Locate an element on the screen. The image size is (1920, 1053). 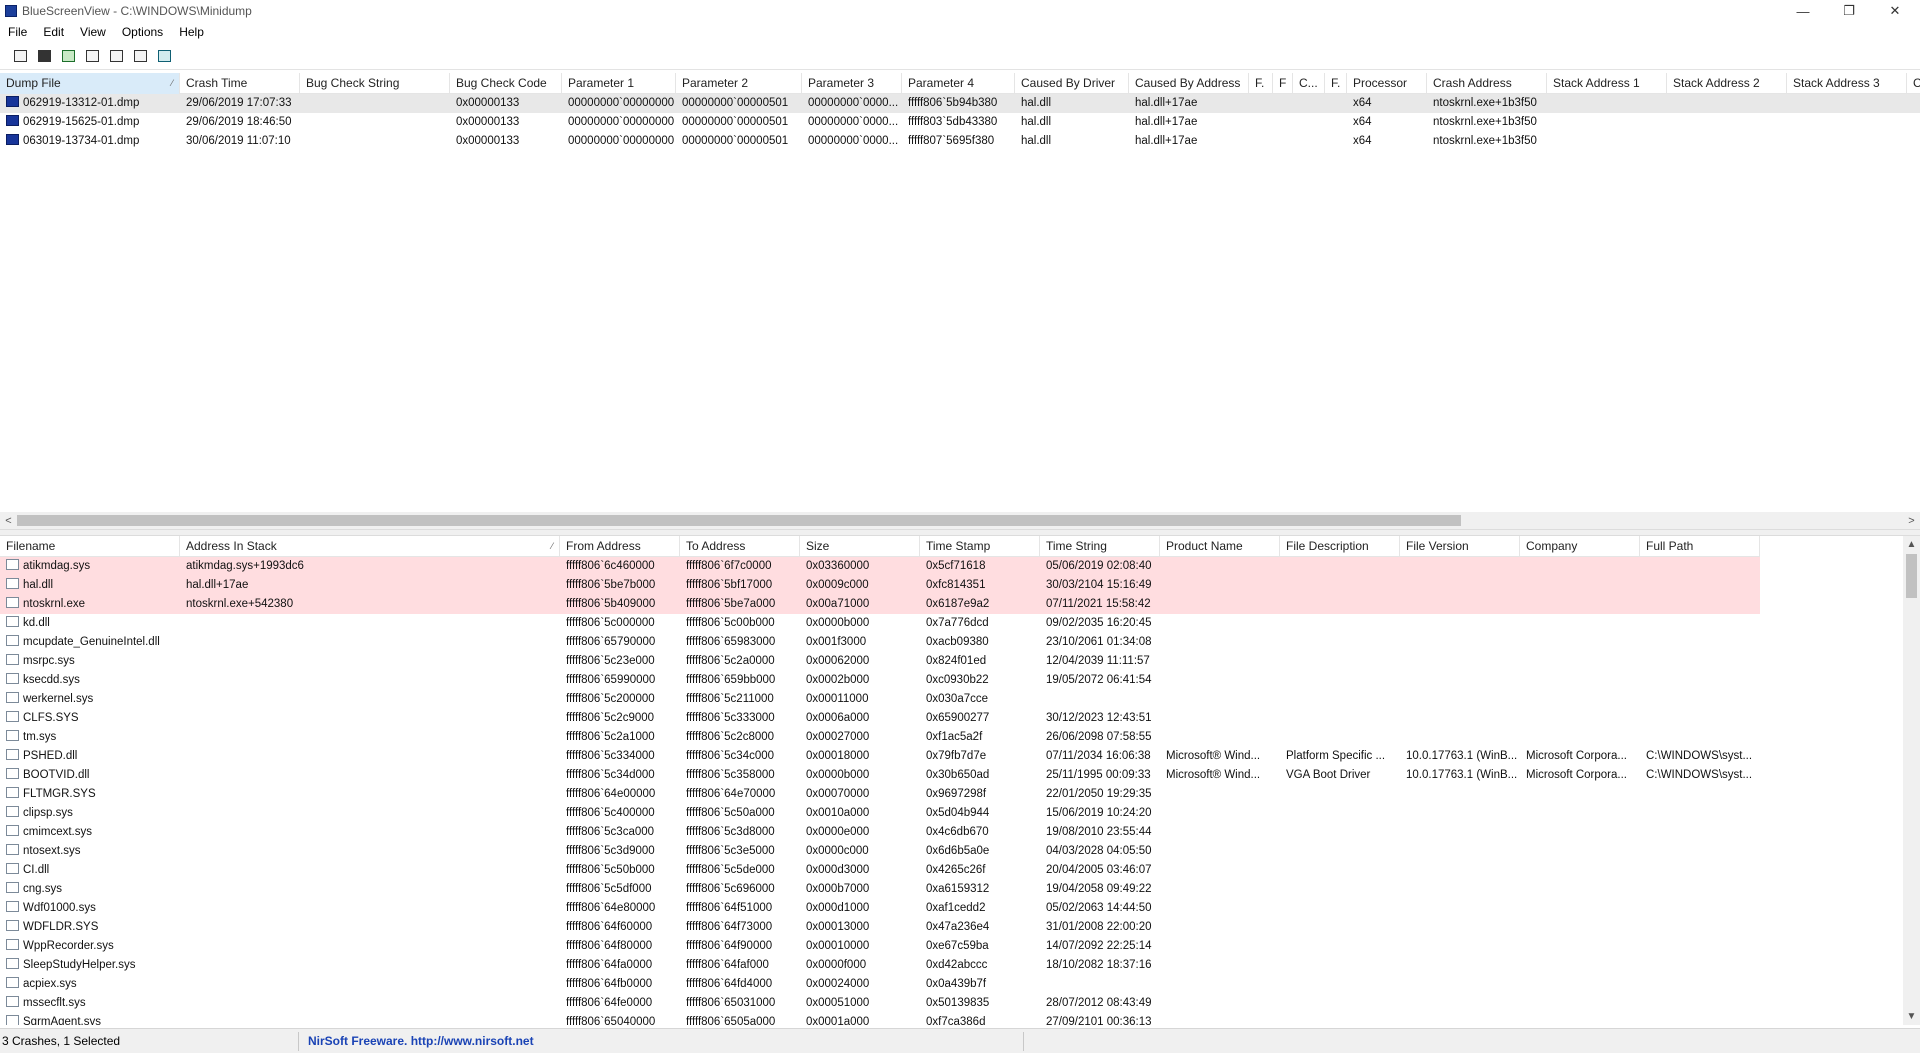
horizontal-scrollbar: < > is located at coordinates (960, 520).